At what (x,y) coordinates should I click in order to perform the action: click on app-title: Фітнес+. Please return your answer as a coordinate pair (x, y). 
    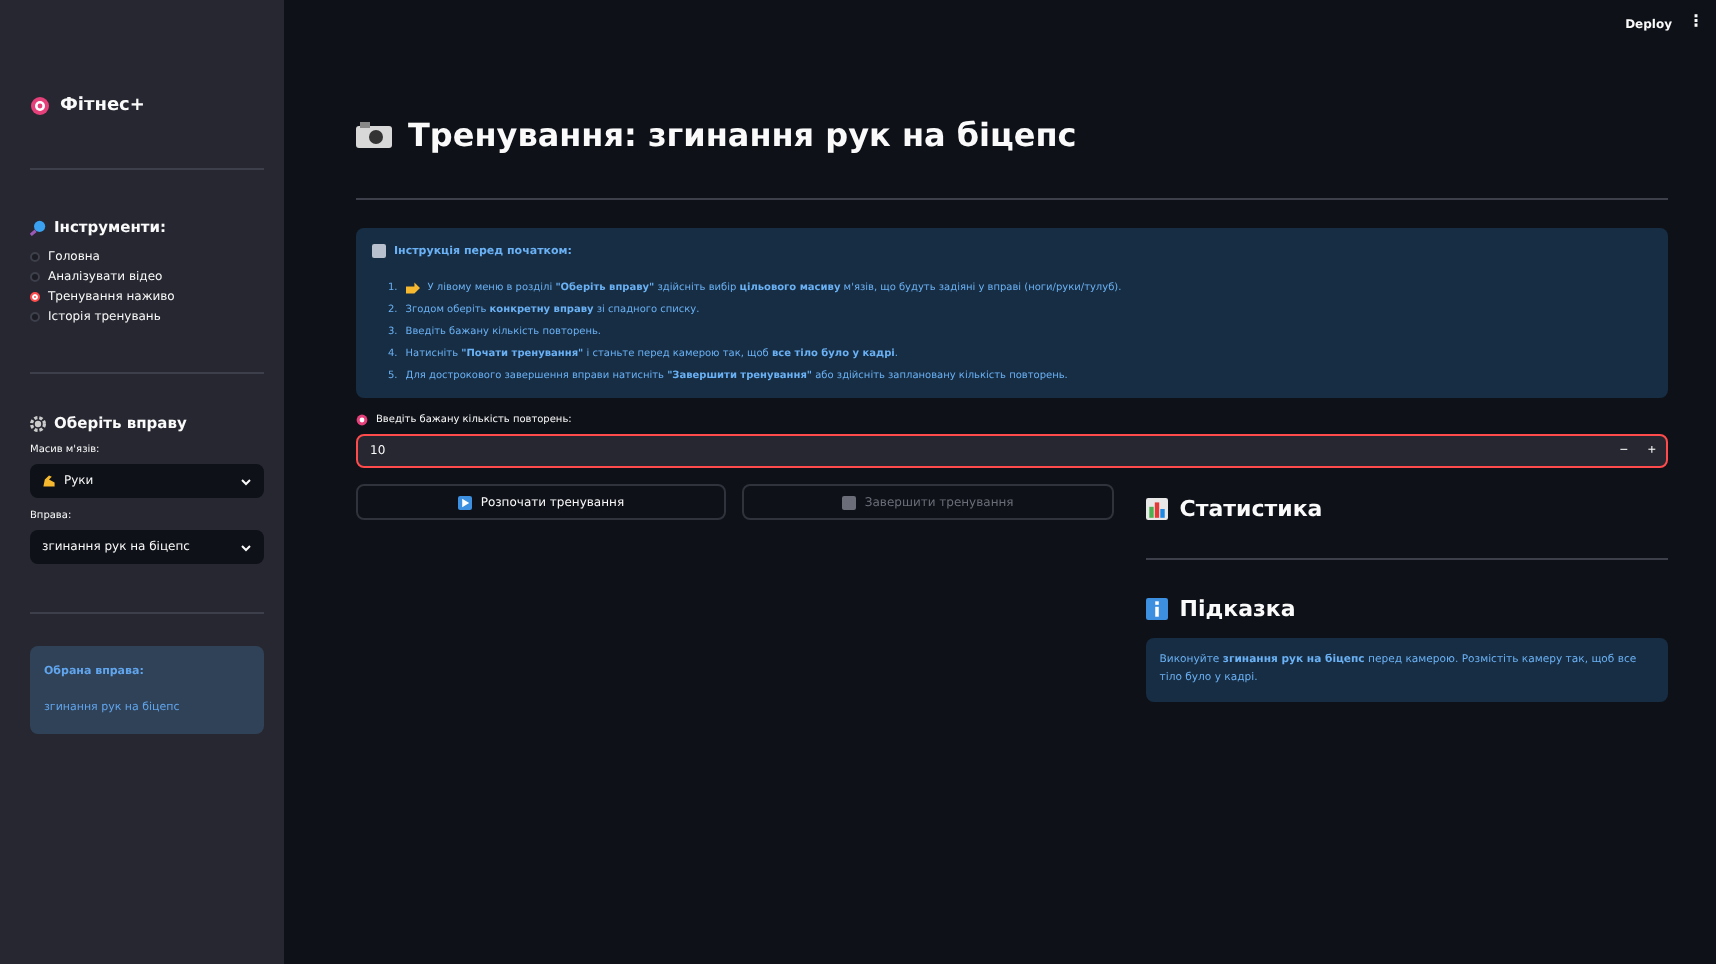
    Looking at the image, I should click on (102, 106).